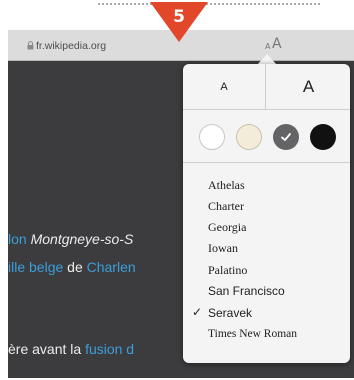  I want to click on theme-gray-swatch, so click(286, 137).